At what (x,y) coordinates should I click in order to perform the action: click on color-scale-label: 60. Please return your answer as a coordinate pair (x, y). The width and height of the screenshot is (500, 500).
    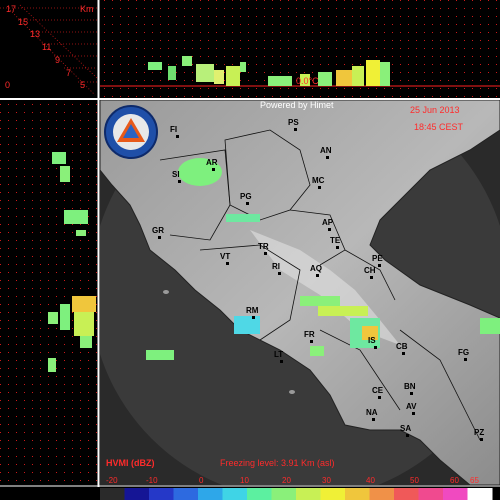
    Looking at the image, I should click on (454, 480).